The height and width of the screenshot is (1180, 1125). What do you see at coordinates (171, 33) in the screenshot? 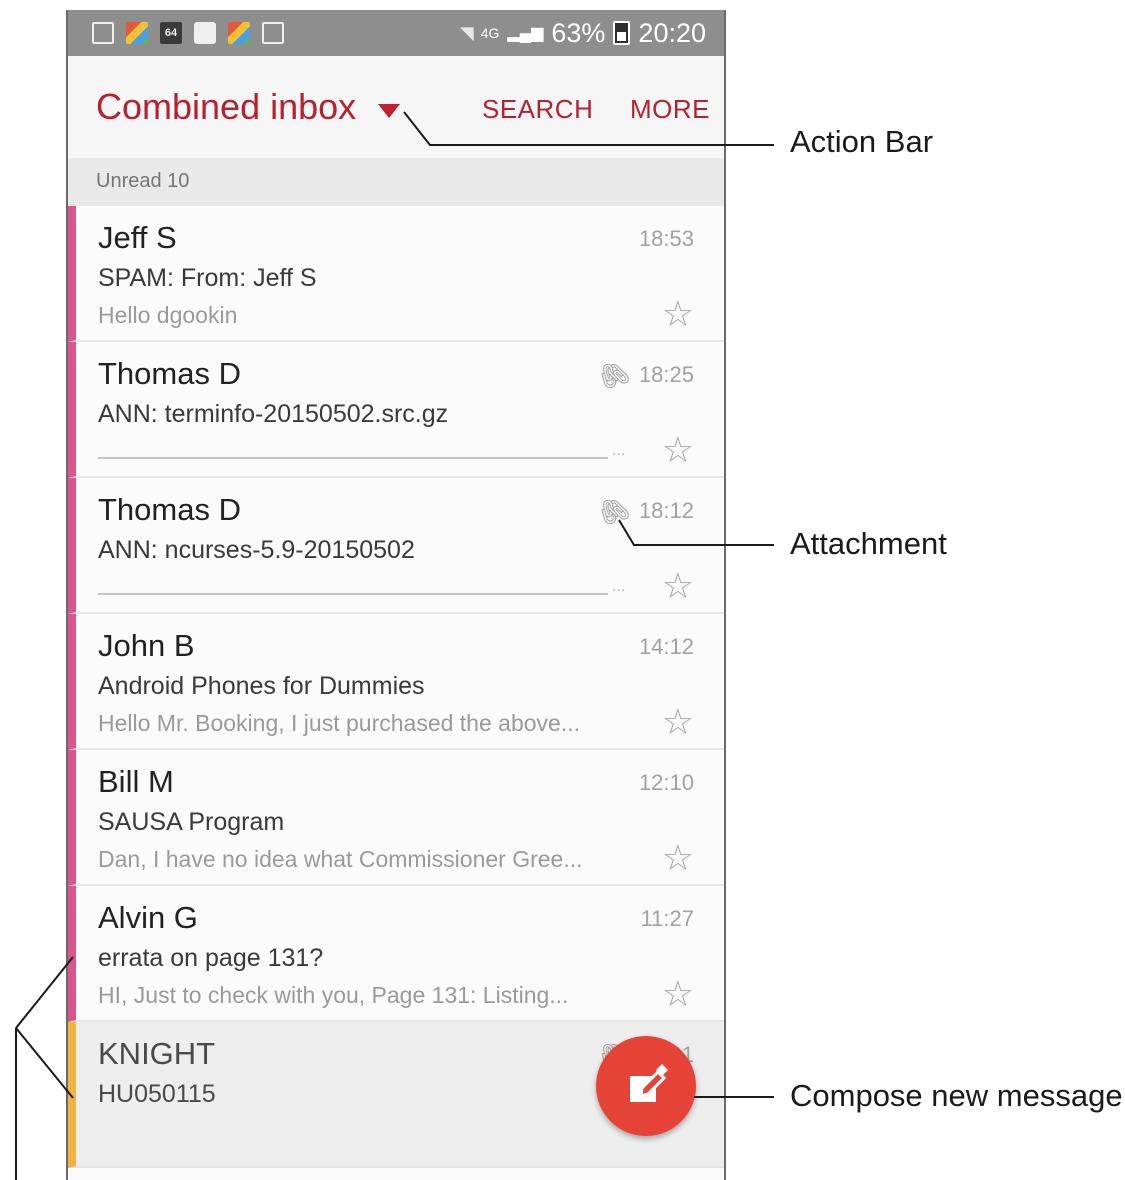
I see `badge-64-icon: 64` at bounding box center [171, 33].